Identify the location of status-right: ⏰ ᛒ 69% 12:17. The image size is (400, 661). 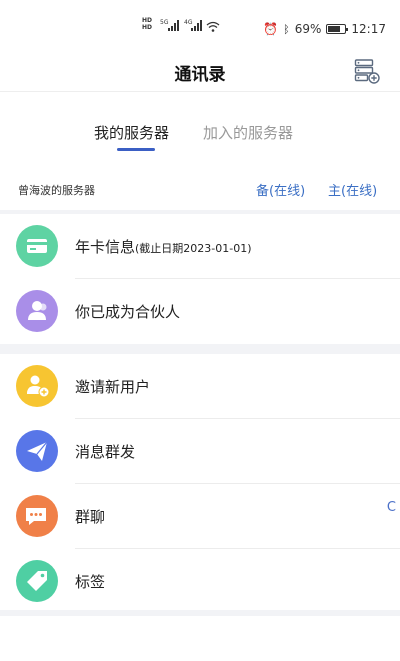
(324, 29).